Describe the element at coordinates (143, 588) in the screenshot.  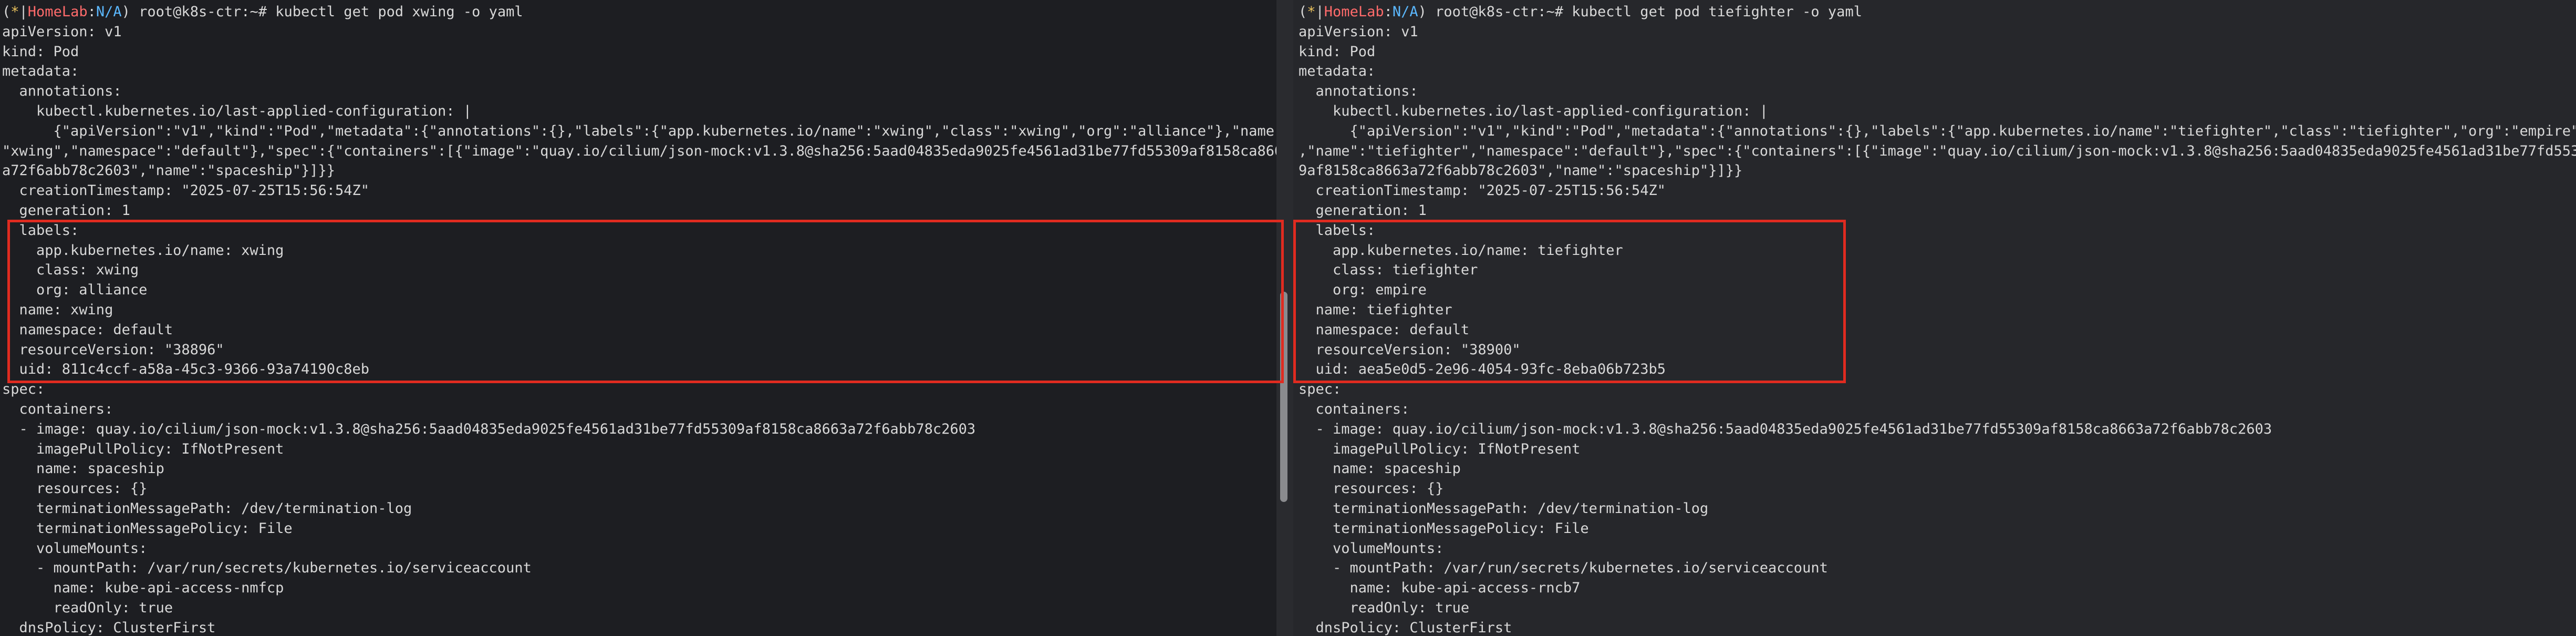
I see `output-line: name: kube-api-access-nmfcp` at that location.